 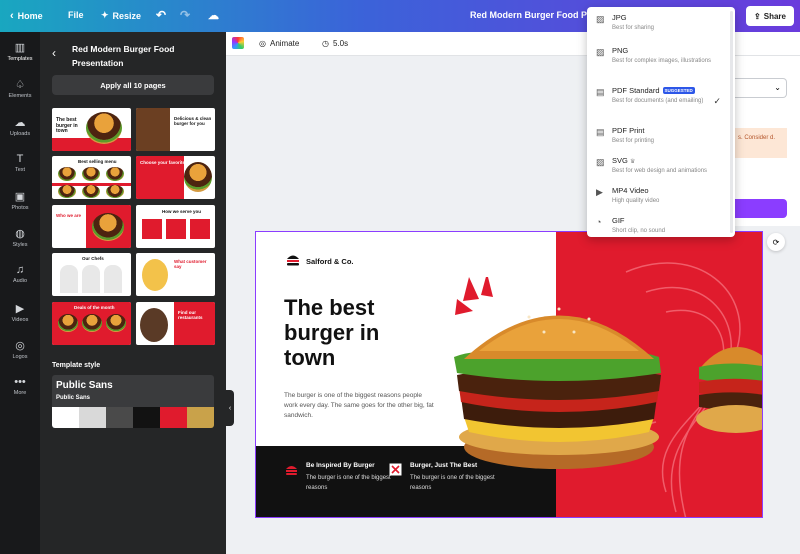 I want to click on file-type-select: ⌄, so click(x=761, y=88).